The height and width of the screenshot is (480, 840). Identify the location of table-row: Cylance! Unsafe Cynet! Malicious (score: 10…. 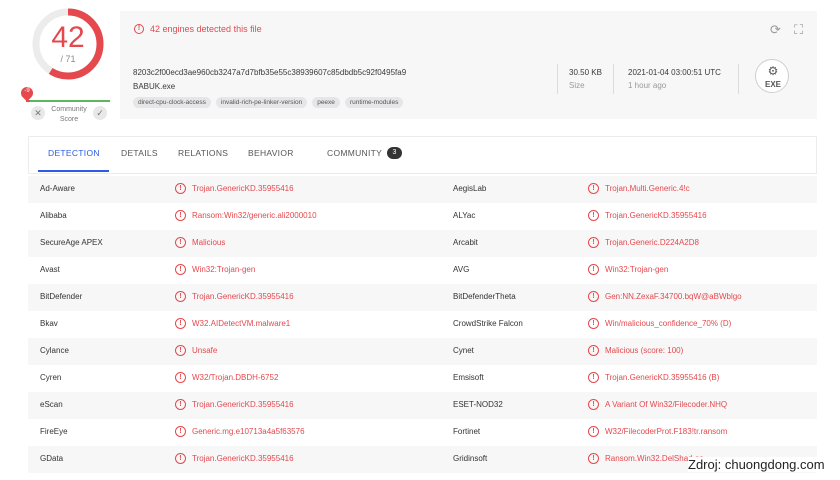
(422, 351).